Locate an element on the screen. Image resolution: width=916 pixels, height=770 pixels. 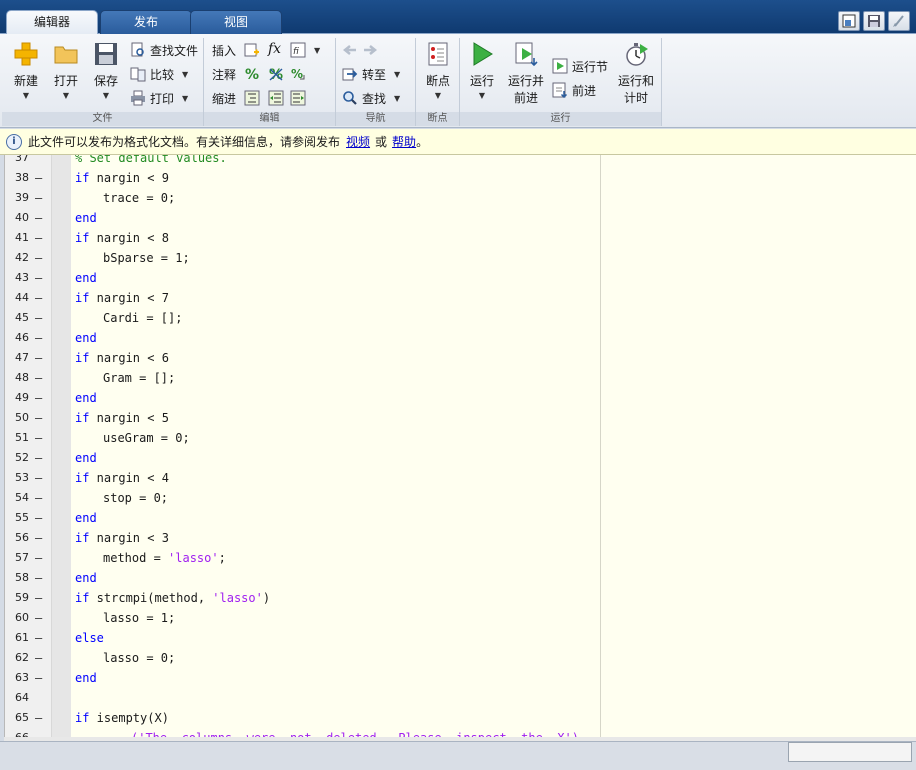
find-button: 查找 ▼ is located at coordinates (371, 98).